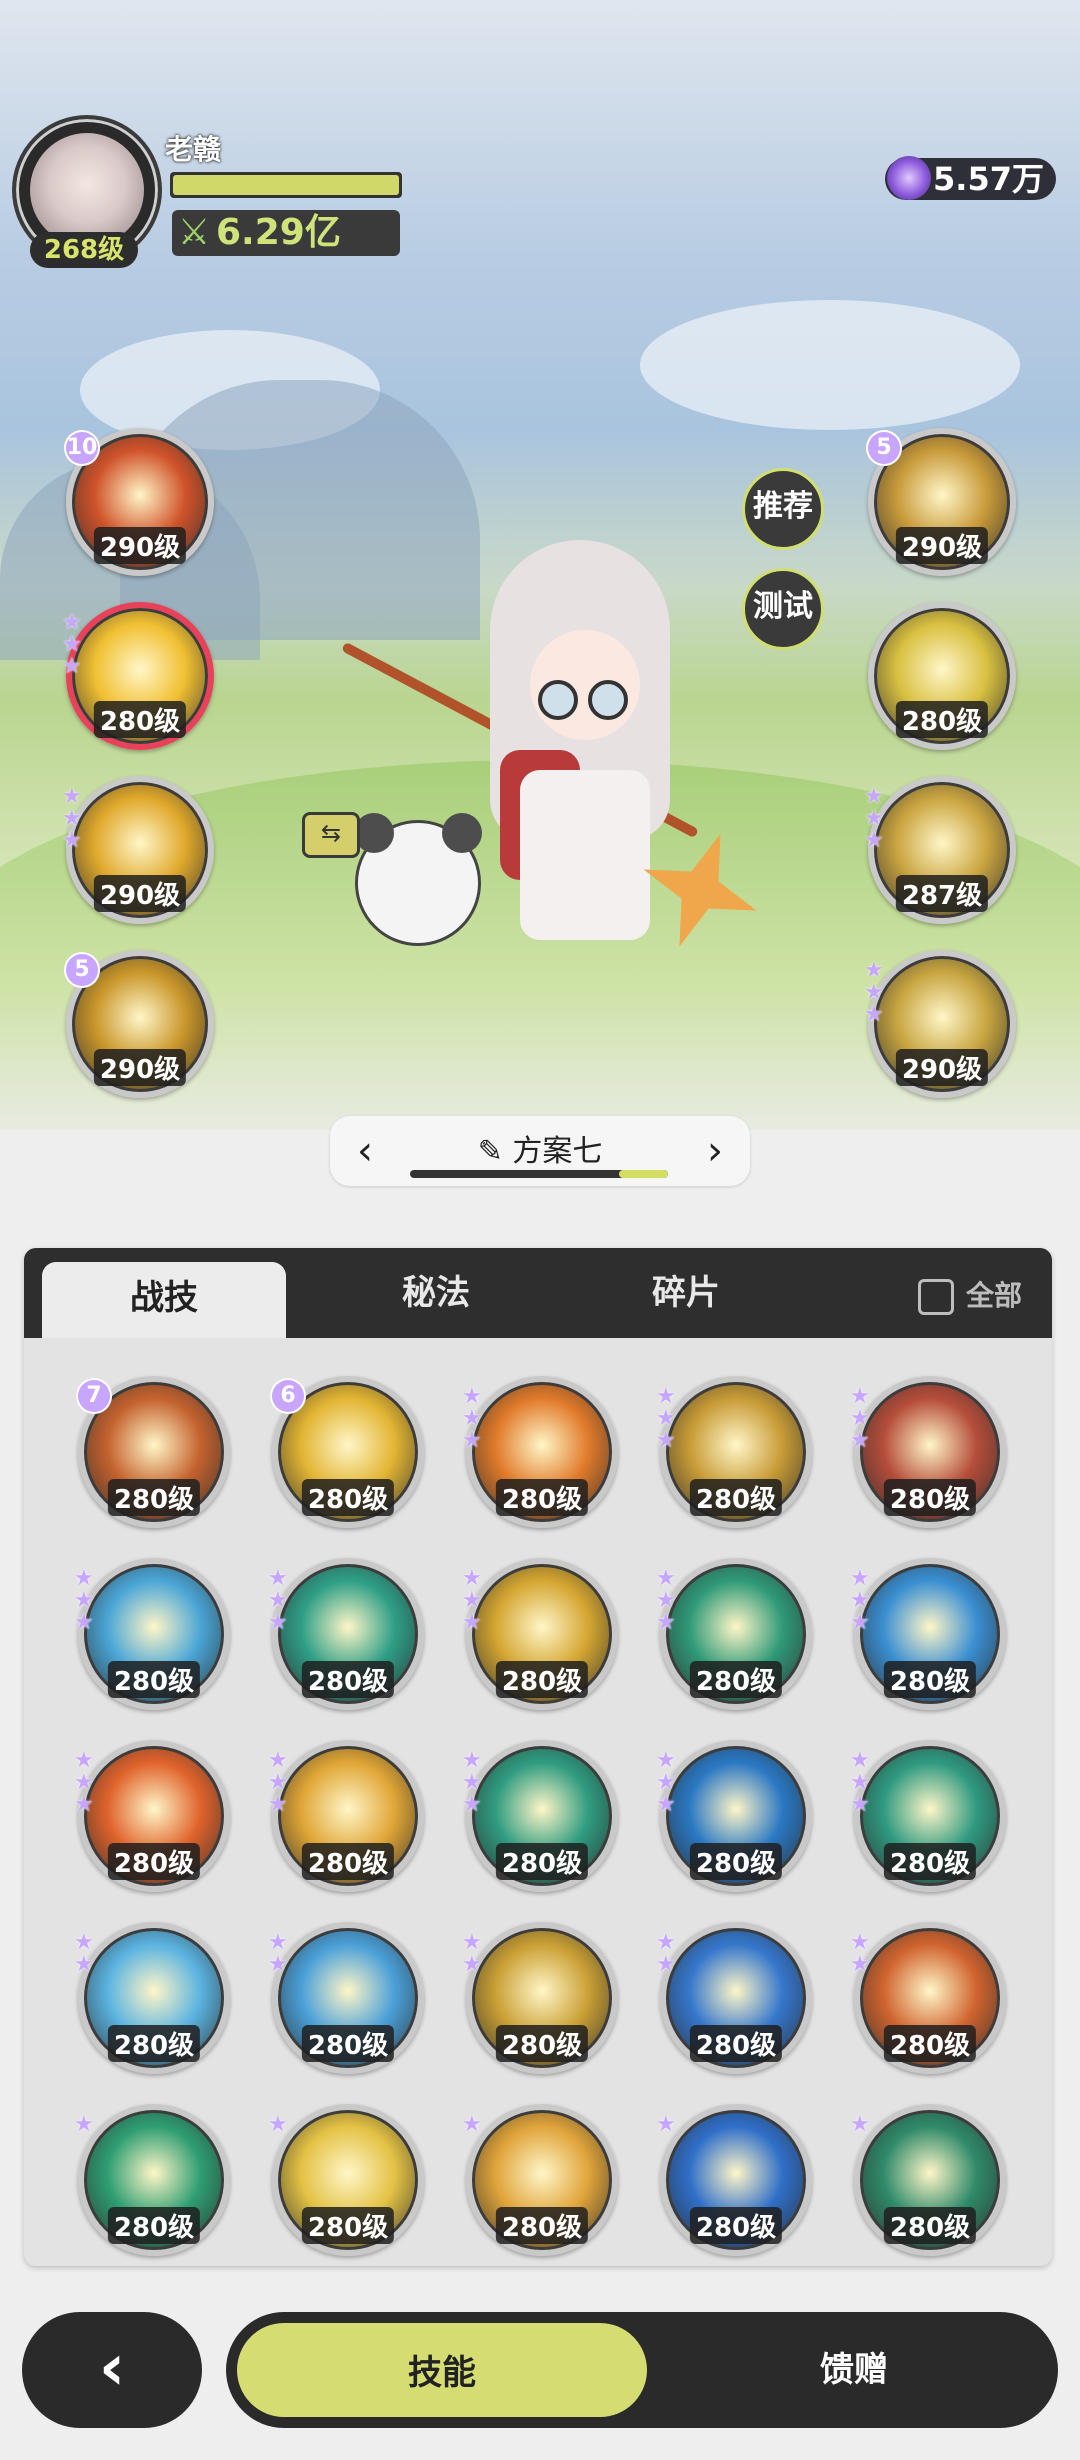  What do you see at coordinates (580, 750) in the screenshot?
I see `player-character` at bounding box center [580, 750].